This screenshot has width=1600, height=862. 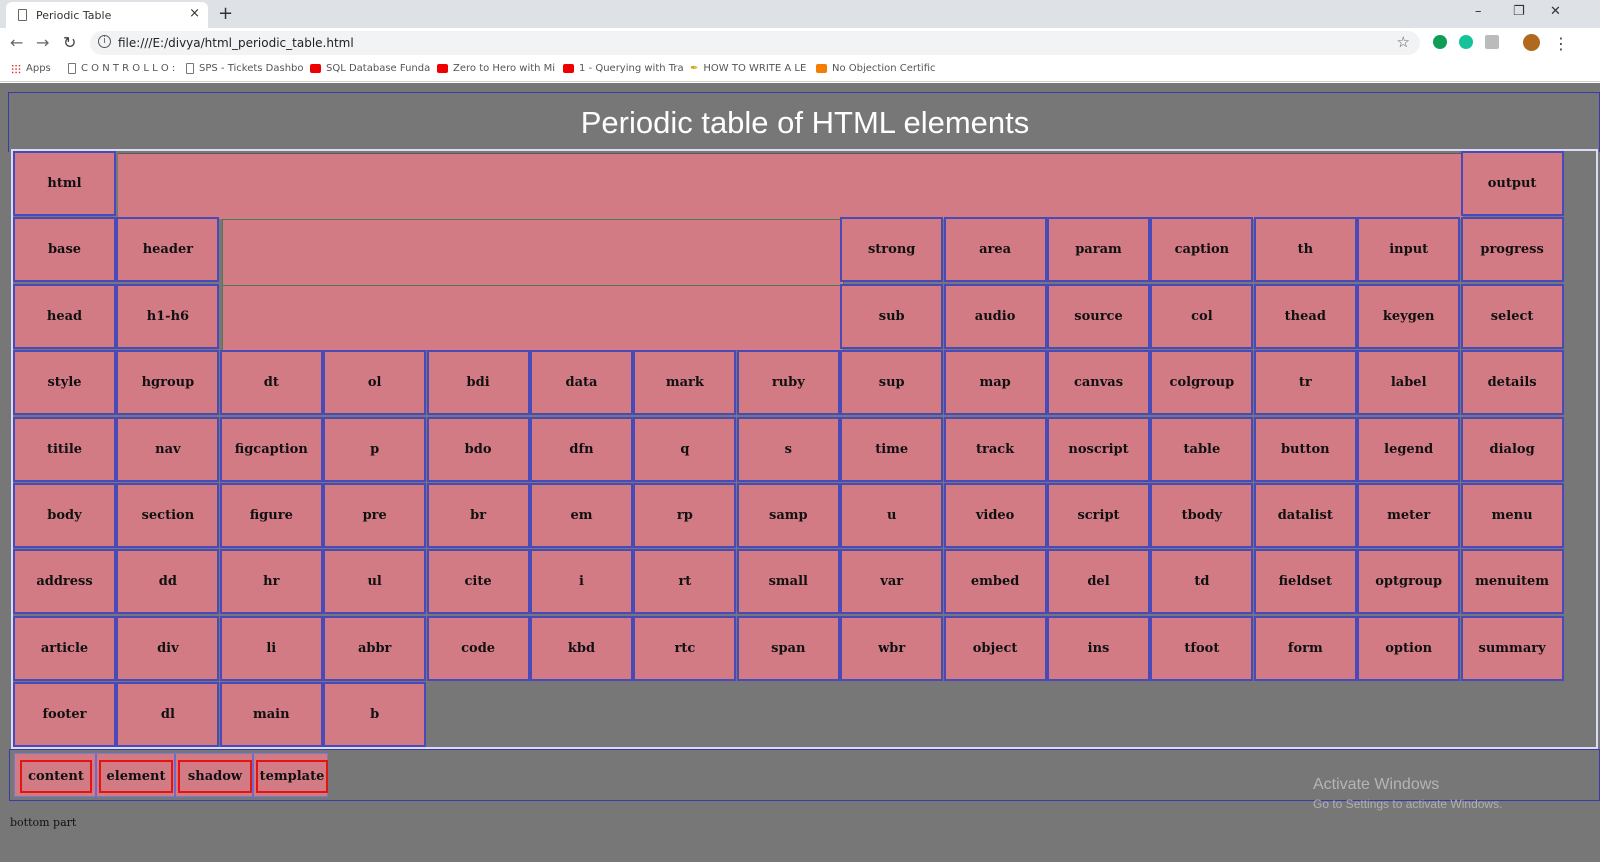 I want to click on element-cell: form, so click(x=1305, y=648).